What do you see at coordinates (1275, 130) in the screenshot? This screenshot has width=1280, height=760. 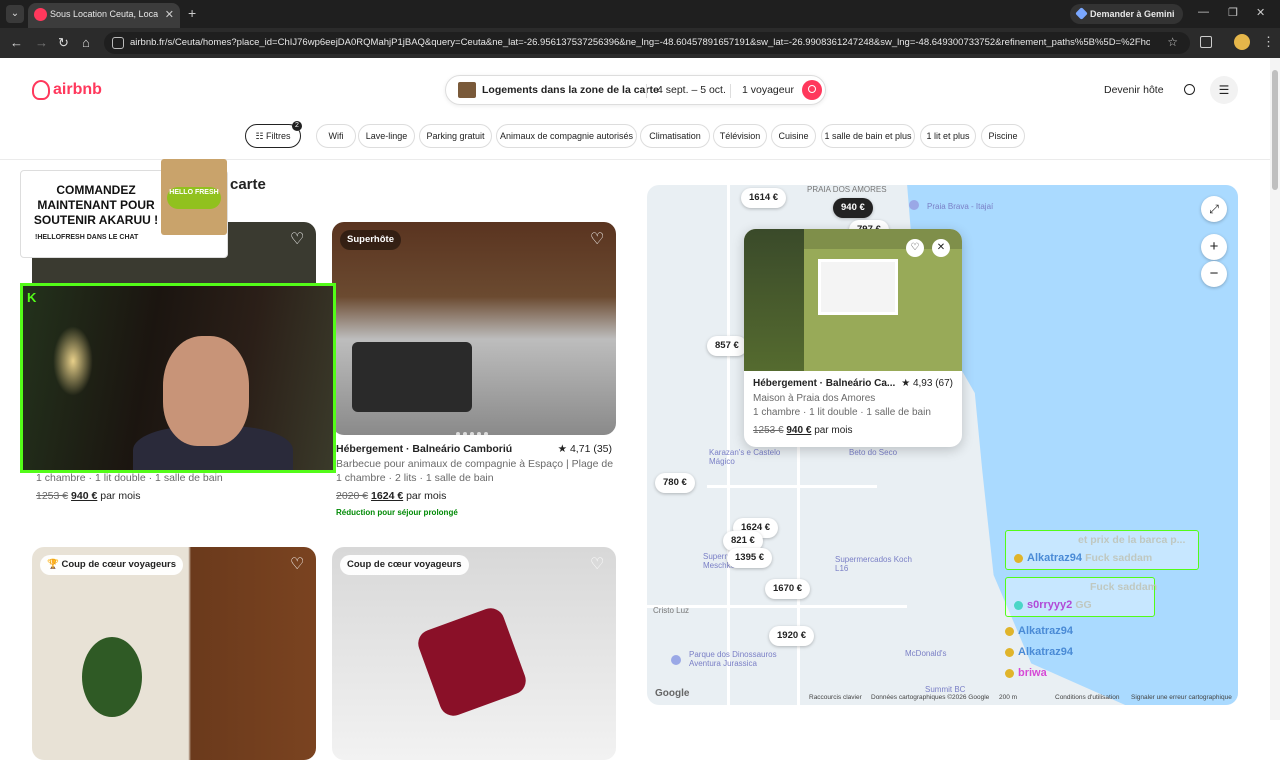 I see `scrollbar-thumb` at bounding box center [1275, 130].